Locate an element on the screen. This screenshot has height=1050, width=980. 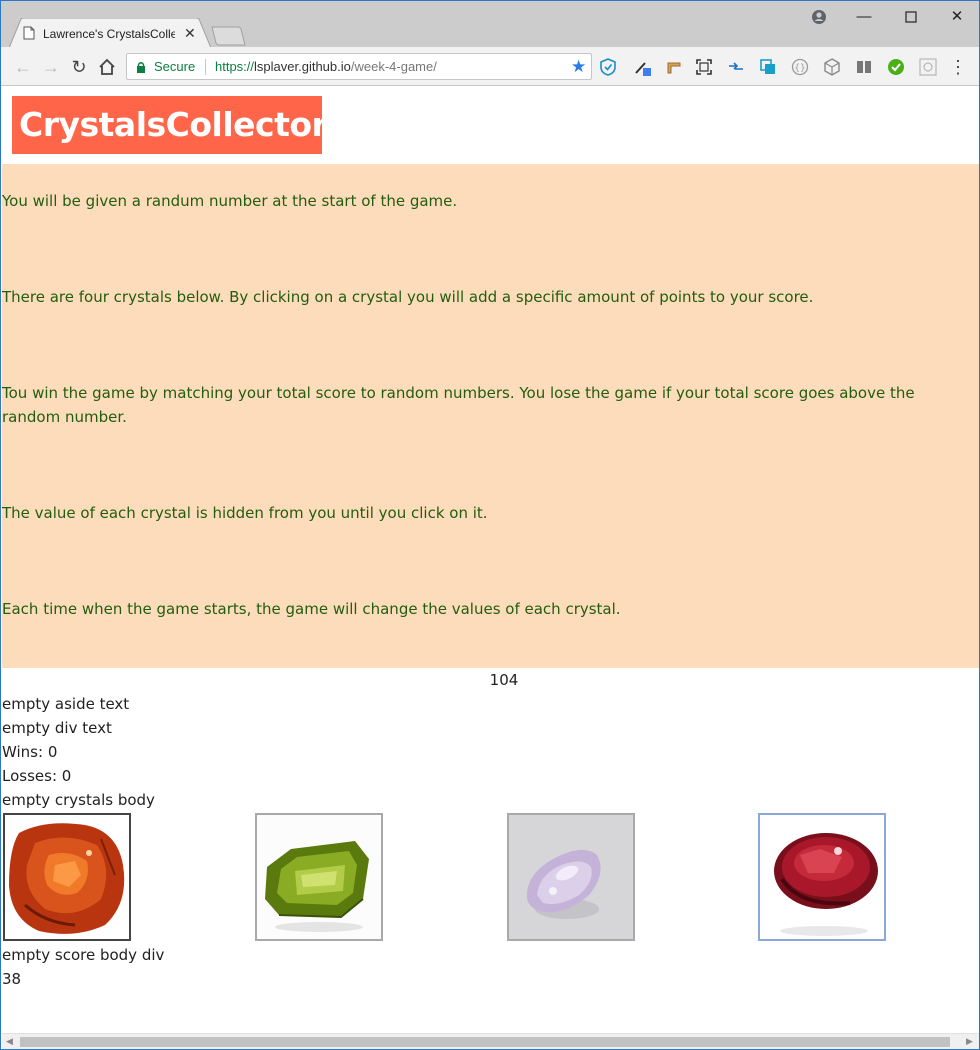
losses-count: Losses: 0 is located at coordinates (37, 776).